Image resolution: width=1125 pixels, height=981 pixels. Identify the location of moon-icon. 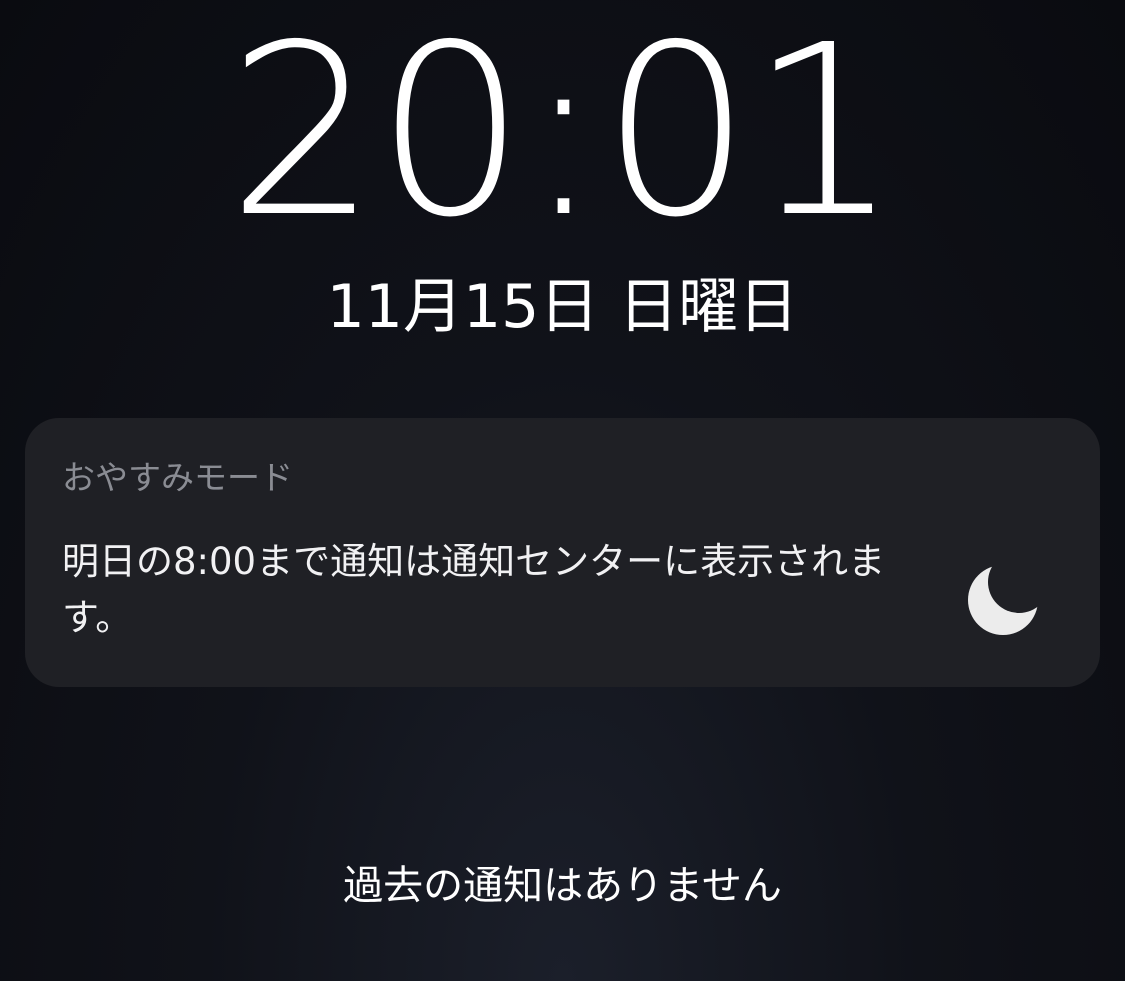
(1003, 600).